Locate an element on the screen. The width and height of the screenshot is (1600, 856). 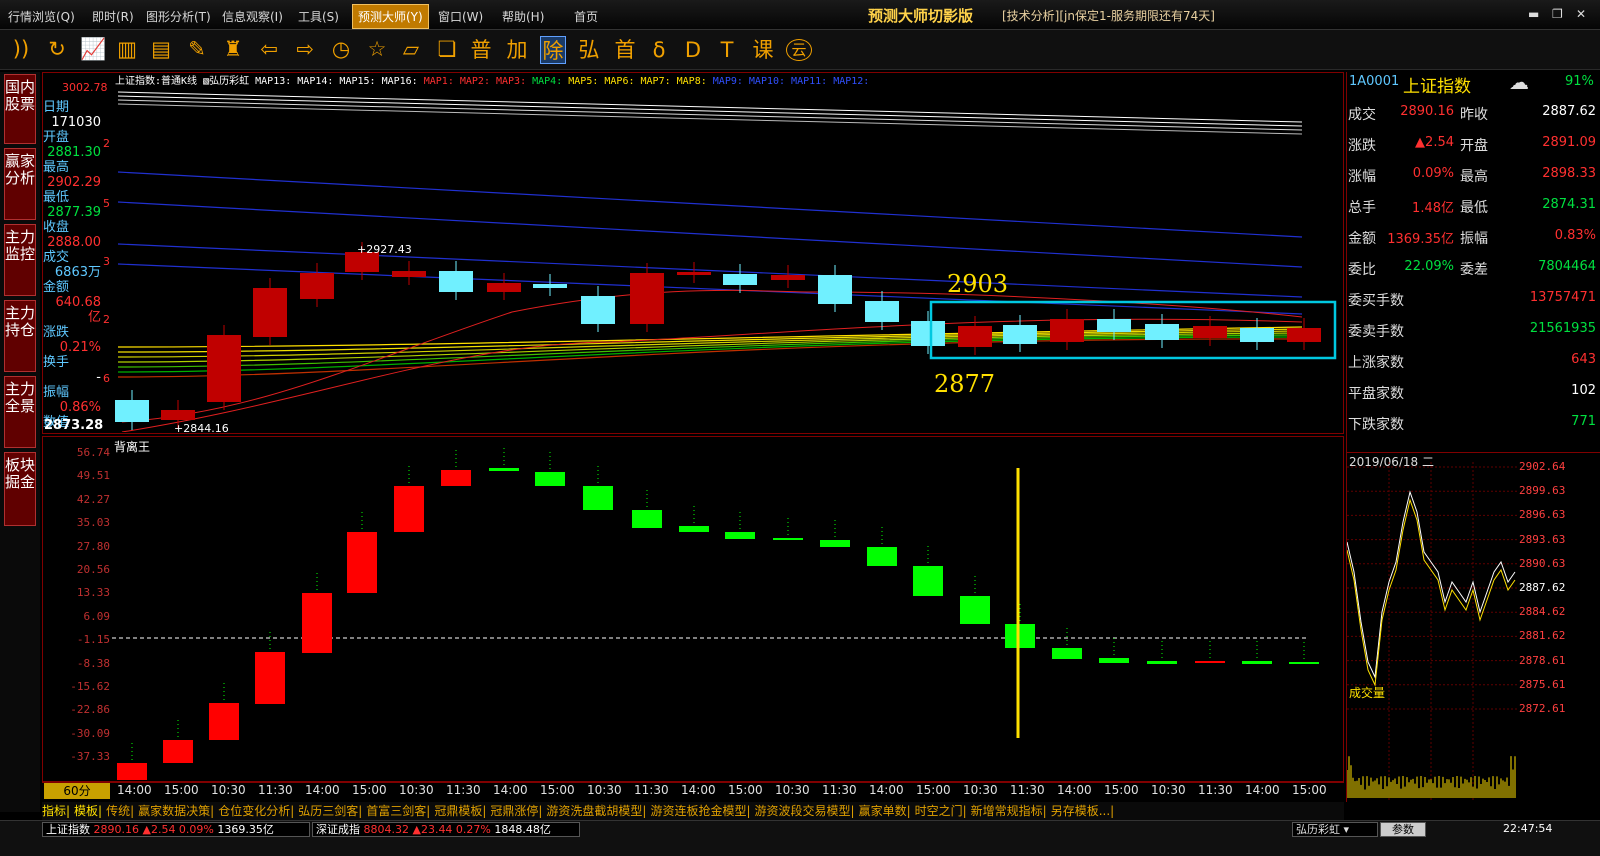
info-label: 金额 is located at coordinates (56, 287).